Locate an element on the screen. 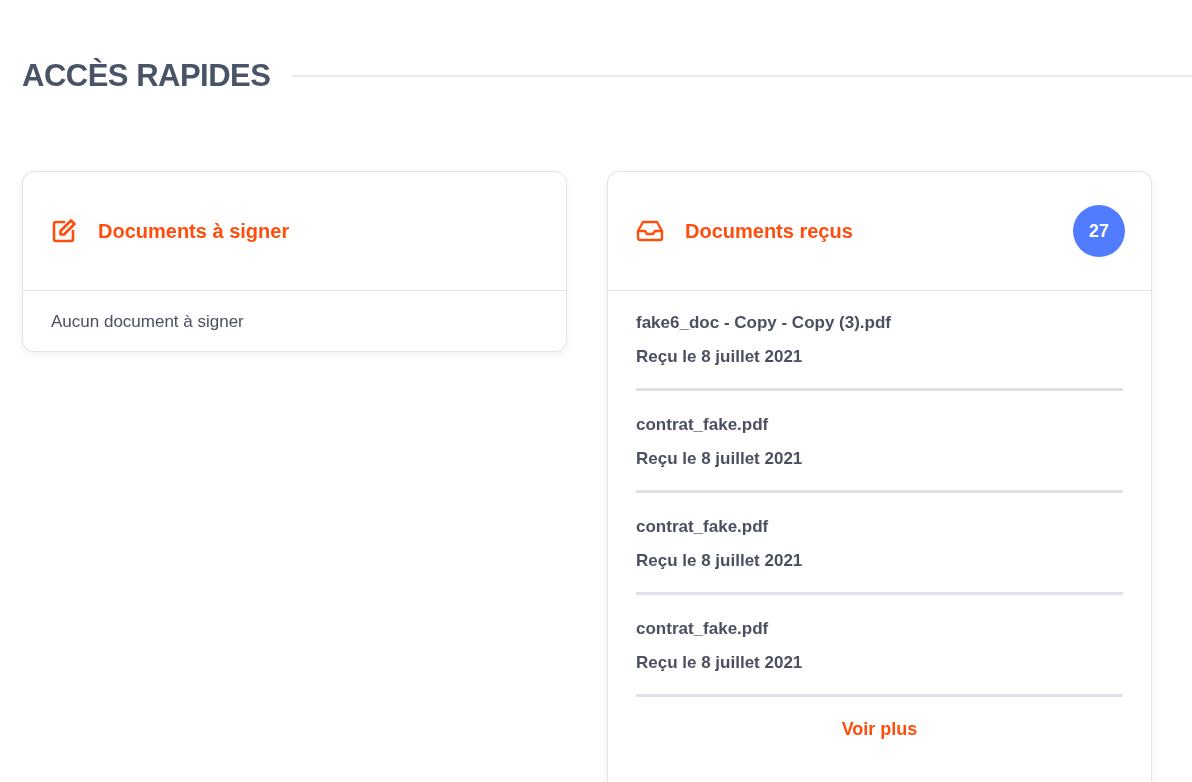  empty-message: Aucun document à signer is located at coordinates (147, 322).